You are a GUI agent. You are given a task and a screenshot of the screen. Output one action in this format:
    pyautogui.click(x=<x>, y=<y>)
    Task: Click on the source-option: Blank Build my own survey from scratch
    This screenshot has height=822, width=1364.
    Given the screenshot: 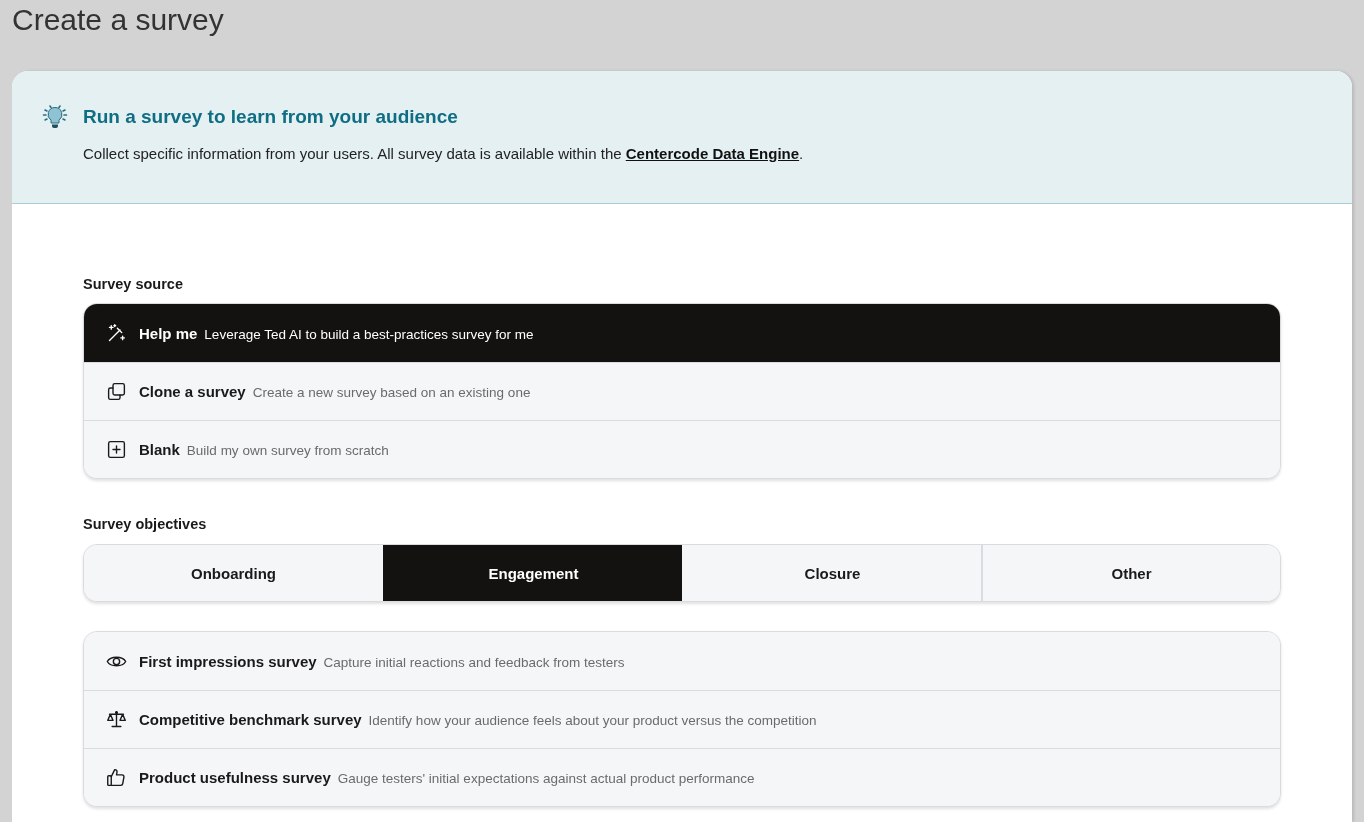 What is the action you would take?
    pyautogui.click(x=682, y=449)
    